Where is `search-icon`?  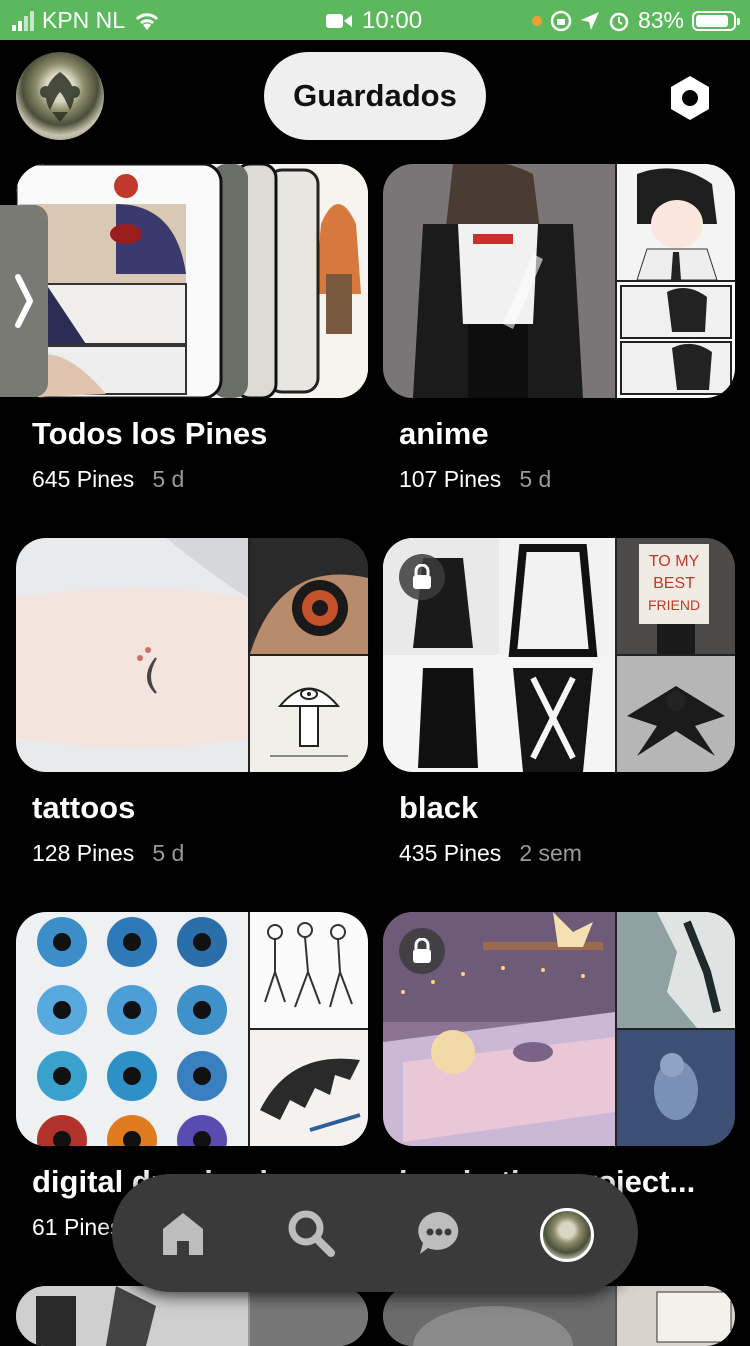
search-icon is located at coordinates (311, 1233).